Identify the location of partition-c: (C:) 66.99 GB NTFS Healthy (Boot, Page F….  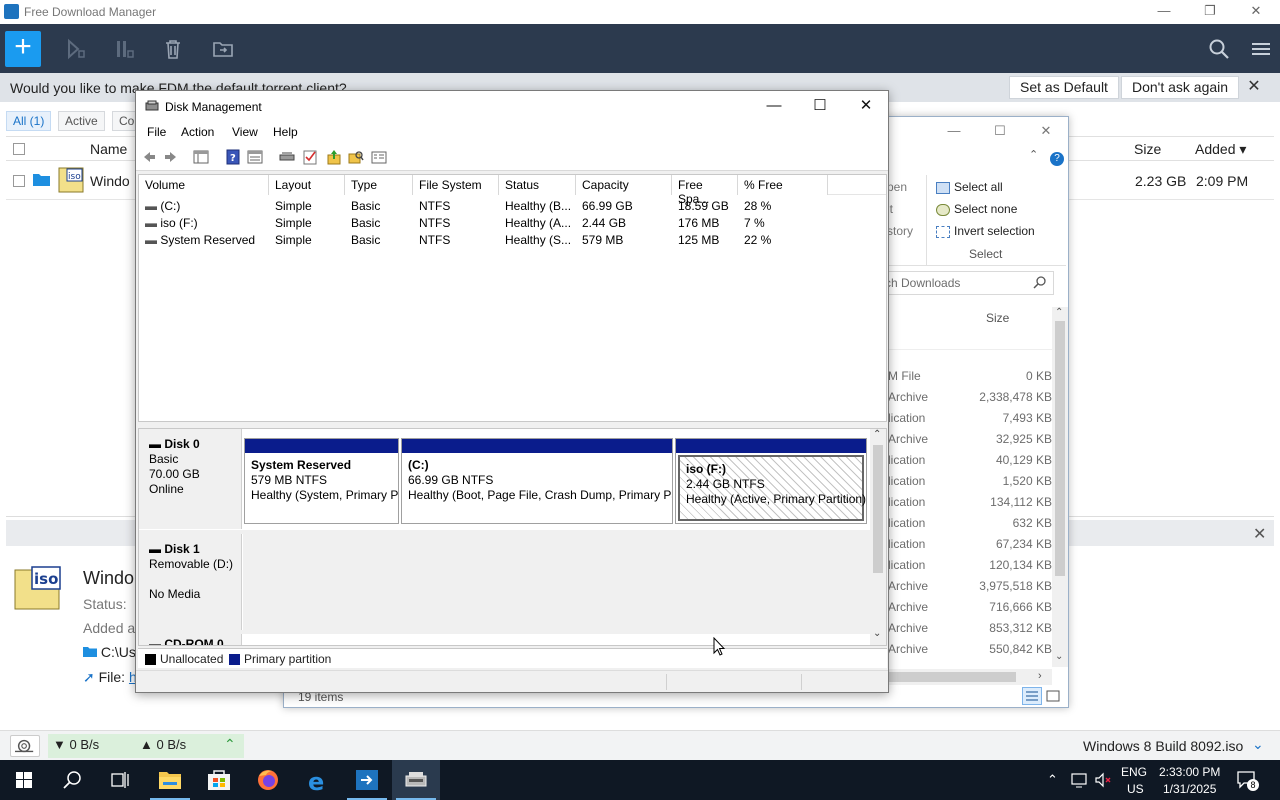
(537, 481).